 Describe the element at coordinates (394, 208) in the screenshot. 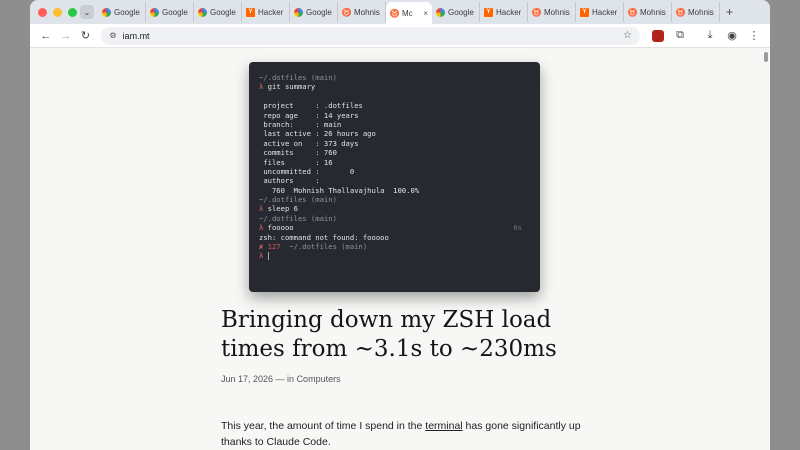

I see `terminal-line: λ sleep 6` at that location.